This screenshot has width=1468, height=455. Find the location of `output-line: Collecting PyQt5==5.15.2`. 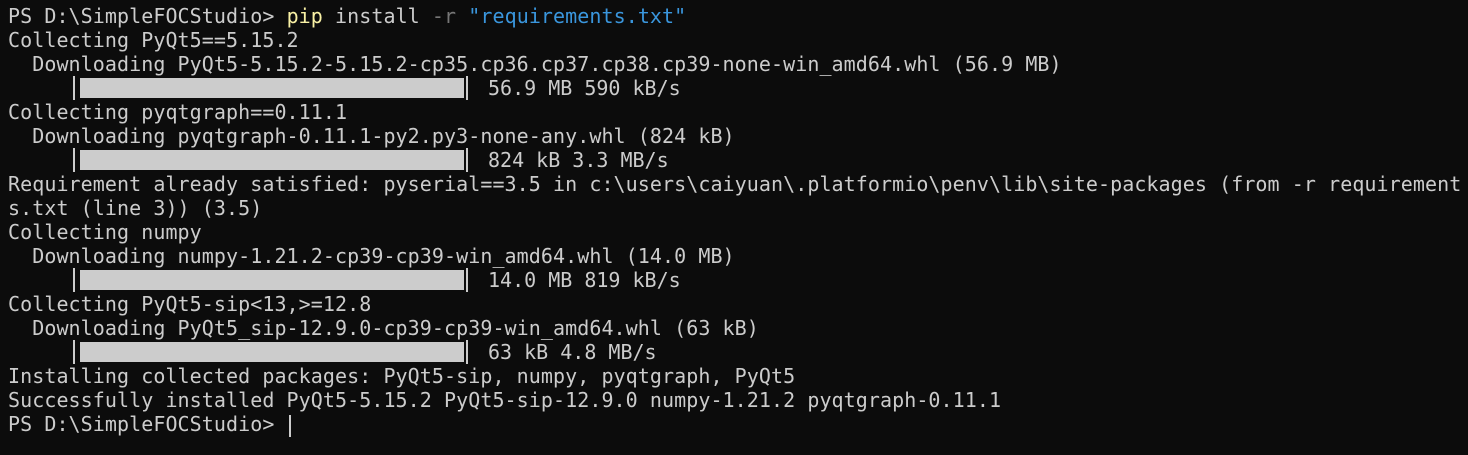

output-line: Collecting PyQt5==5.15.2 is located at coordinates (153, 40).